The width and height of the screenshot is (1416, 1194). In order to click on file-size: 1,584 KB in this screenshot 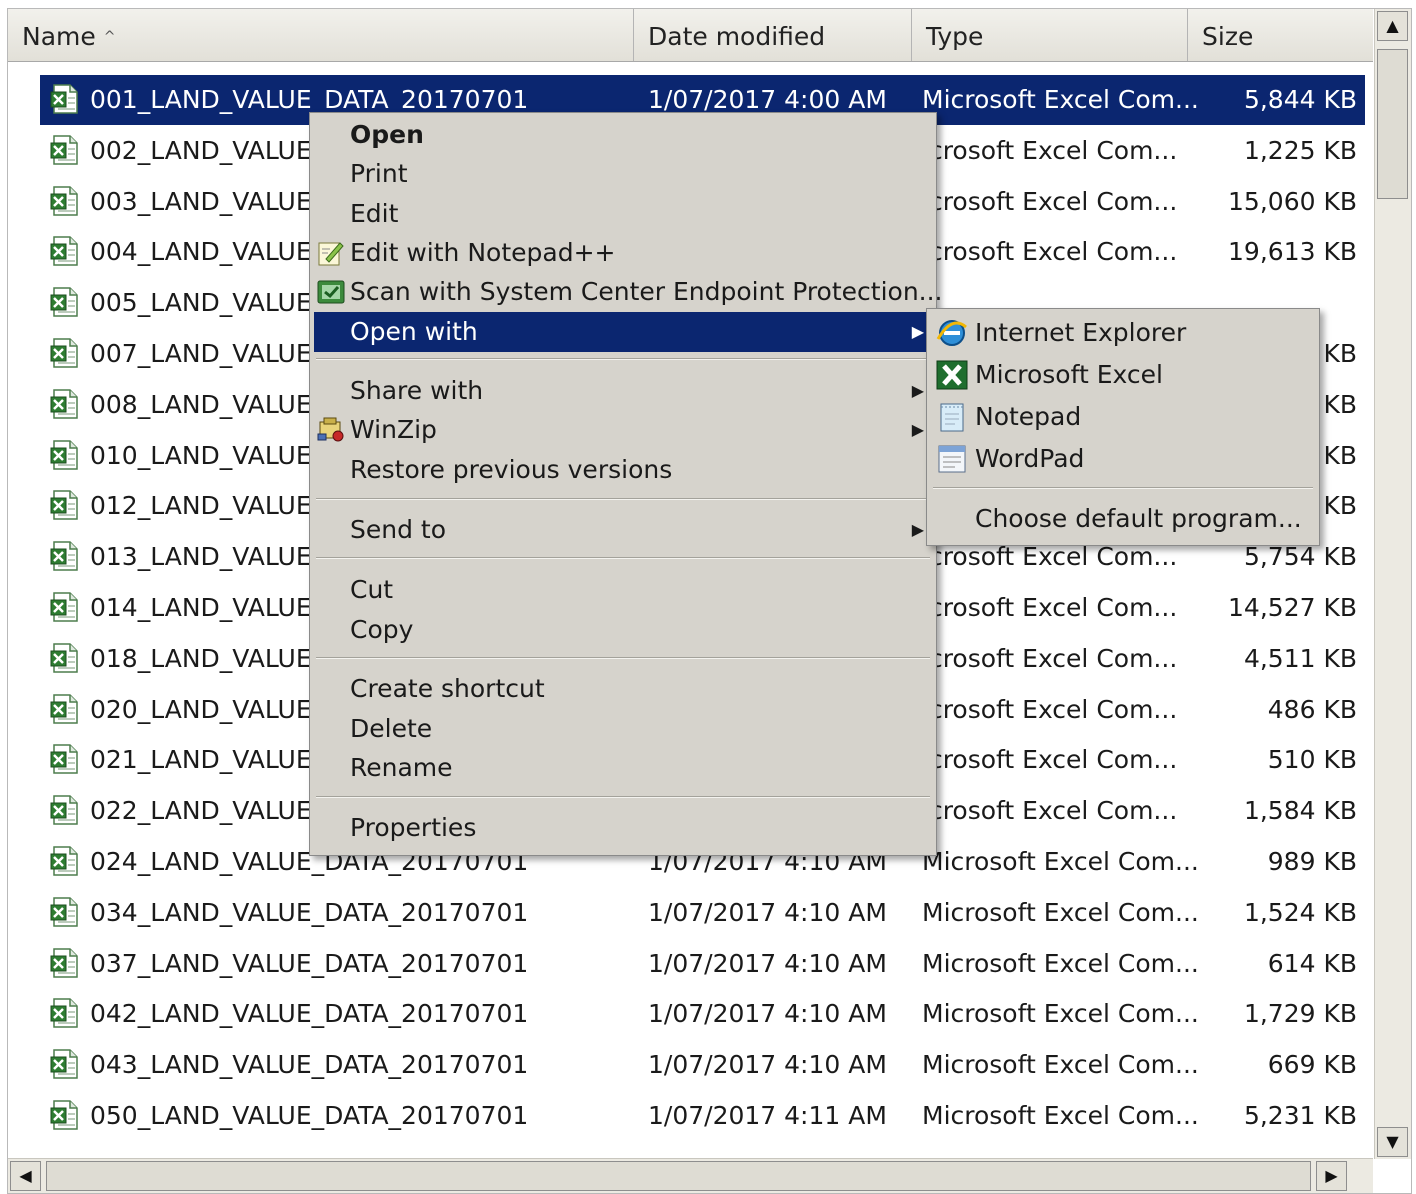, I will do `click(1300, 810)`.